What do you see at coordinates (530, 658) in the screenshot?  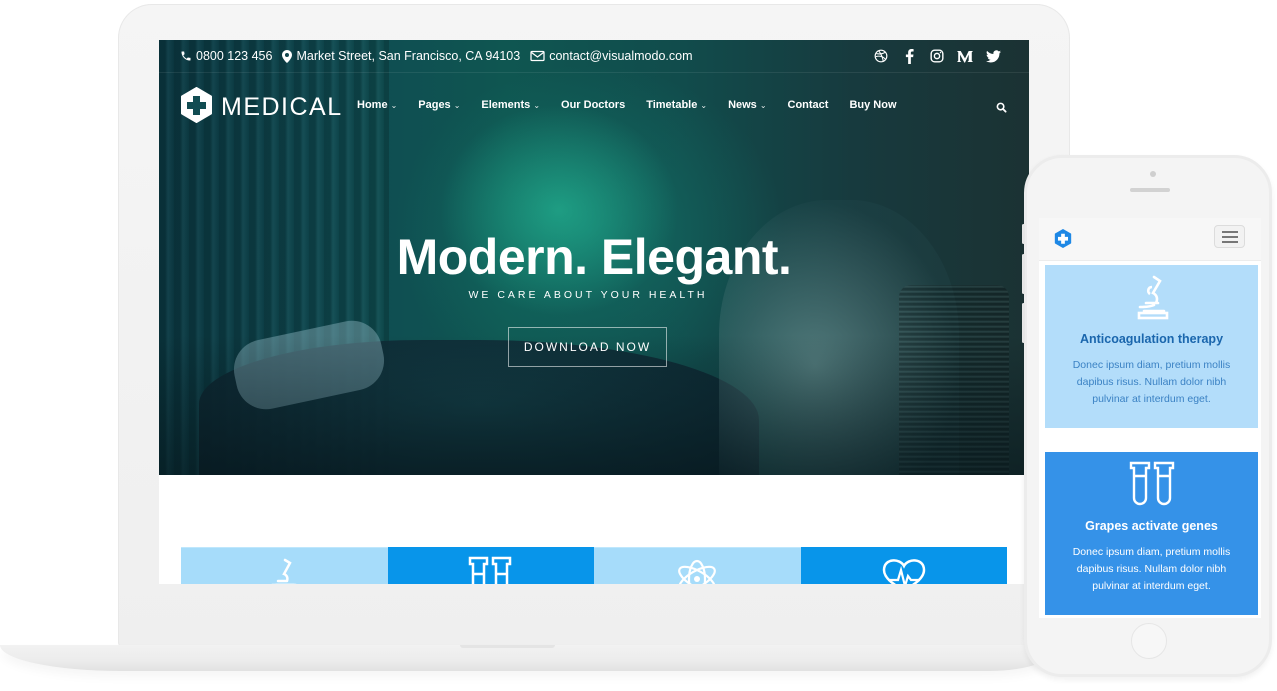 I see `laptop-base` at bounding box center [530, 658].